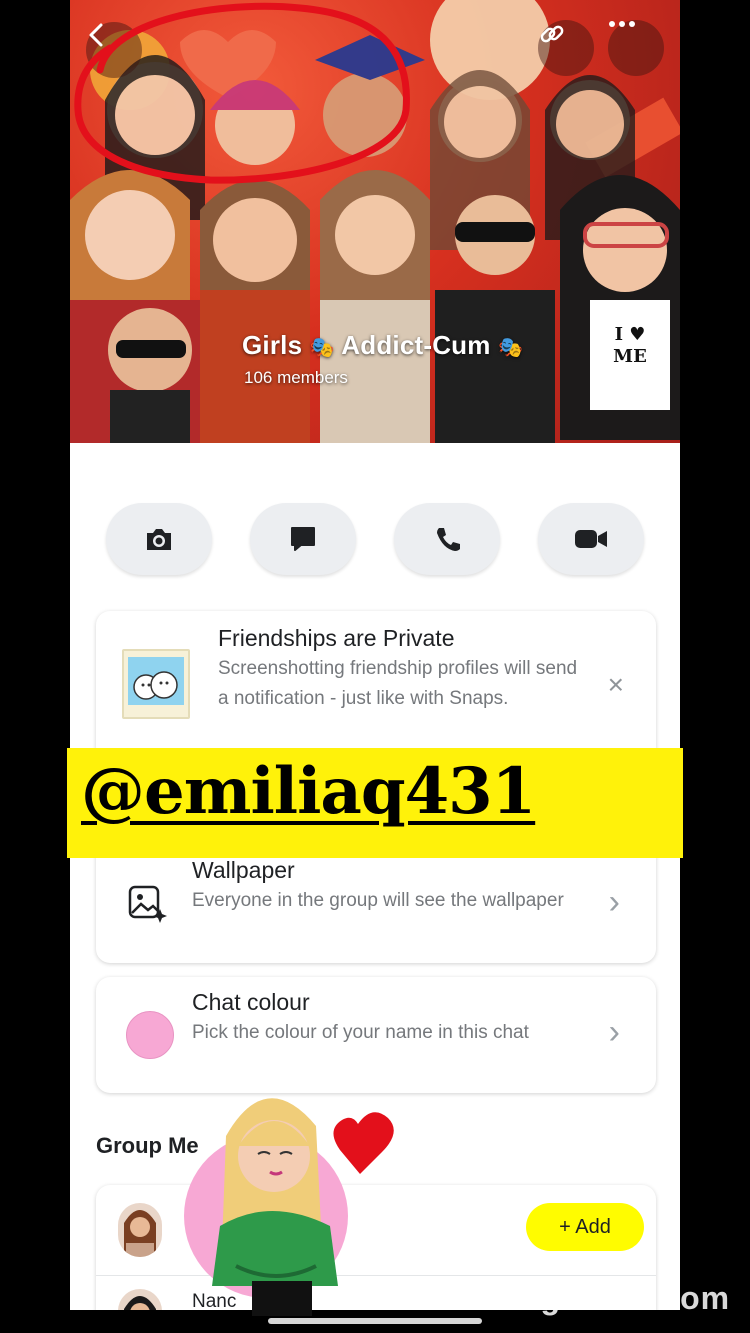  Describe the element at coordinates (625, 1298) in the screenshot. I see `watermark-text: ngFinds com` at that location.